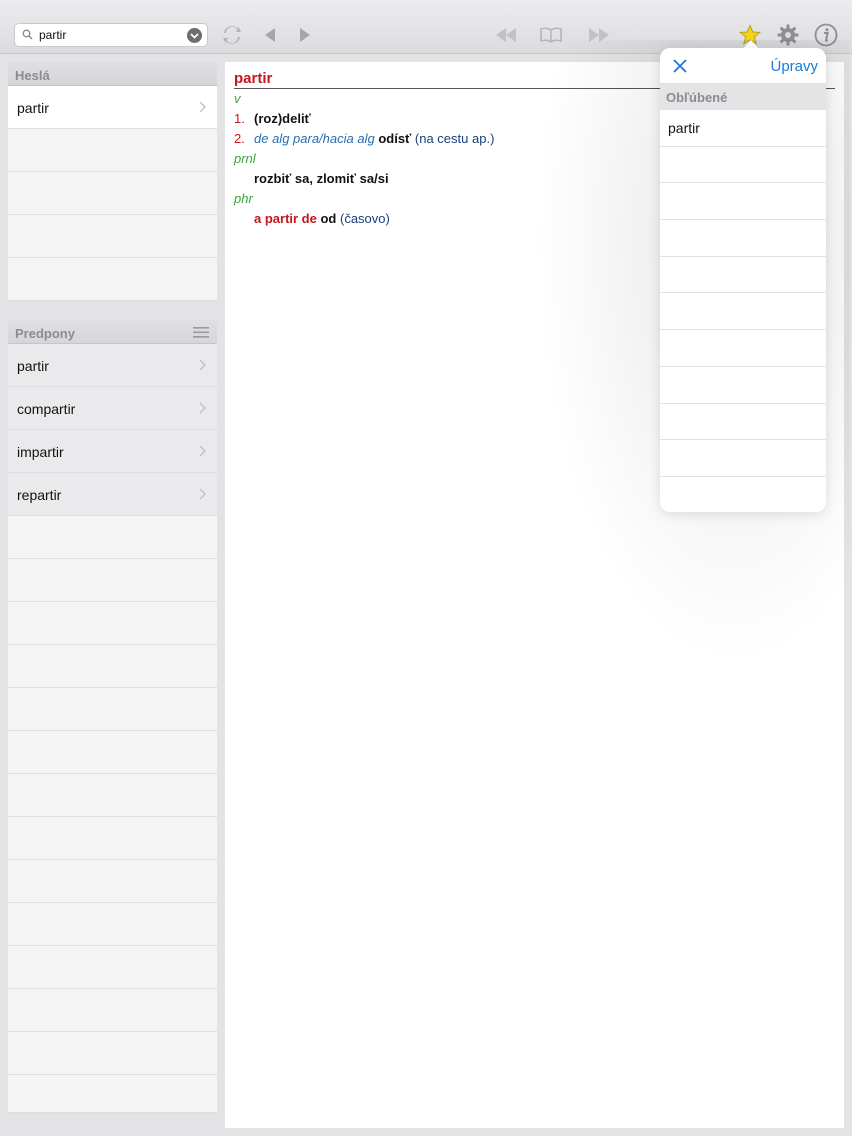 This screenshot has width=852, height=1136. I want to click on phrase-link: a partir de, so click(285, 218).